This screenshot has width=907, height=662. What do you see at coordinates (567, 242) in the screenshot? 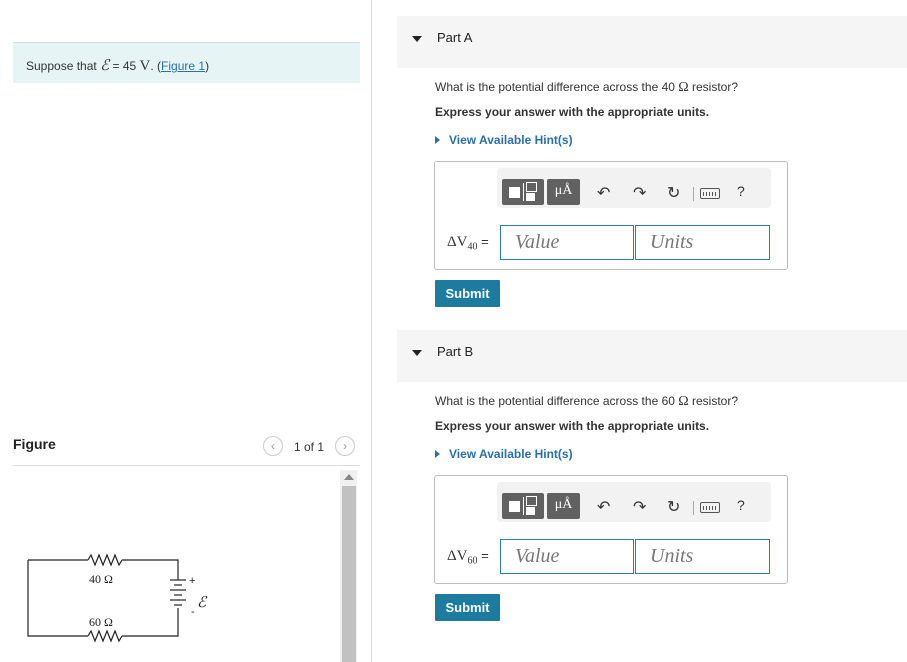
I see `part-a-value-input: Value` at bounding box center [567, 242].